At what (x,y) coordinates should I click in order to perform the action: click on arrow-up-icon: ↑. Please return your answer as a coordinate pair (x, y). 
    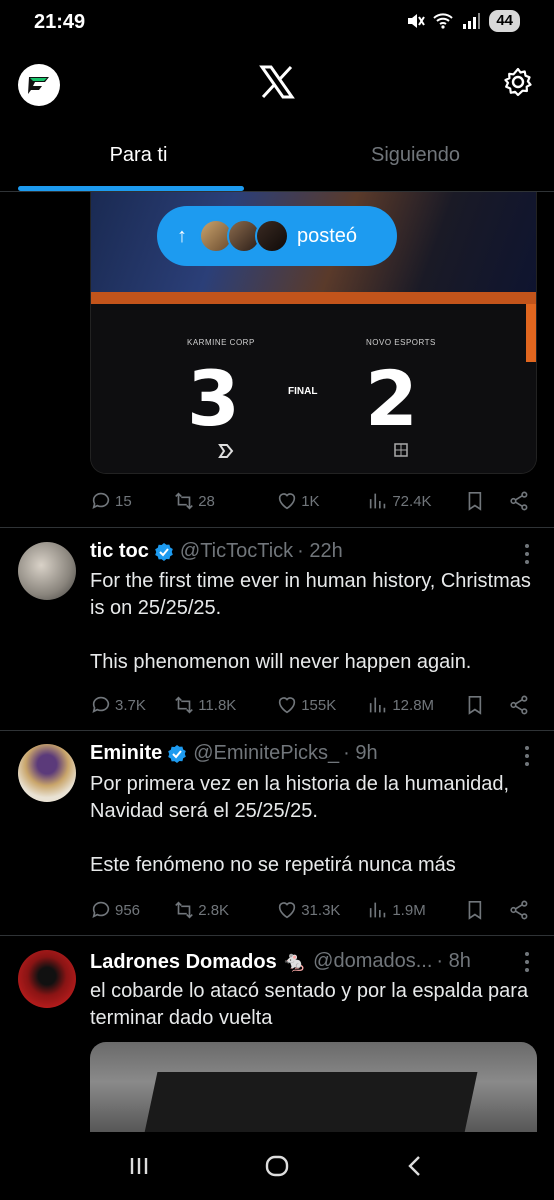
    Looking at the image, I should click on (182, 235).